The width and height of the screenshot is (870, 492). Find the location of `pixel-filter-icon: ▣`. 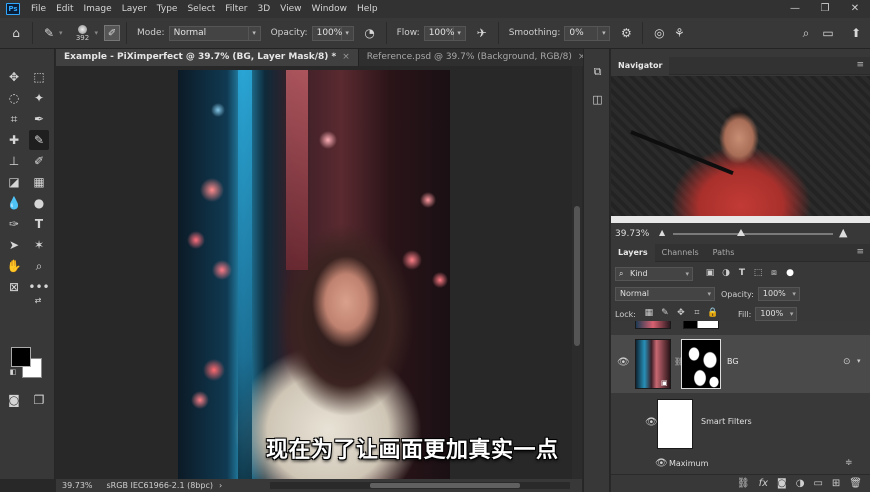

pixel-filter-icon: ▣ is located at coordinates (710, 274).